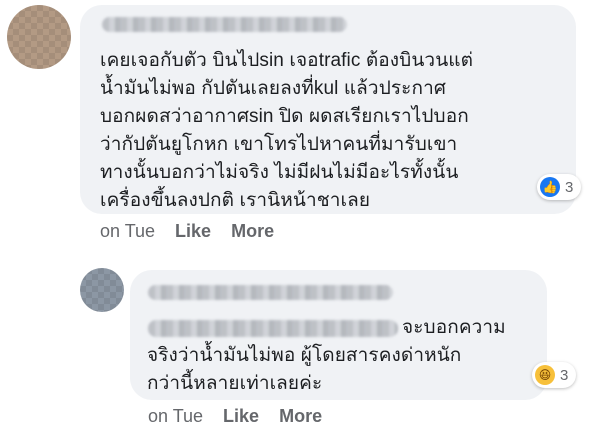 The height and width of the screenshot is (435, 600). Describe the element at coordinates (550, 187) in the screenshot. I see `like-icon: 👍` at that location.